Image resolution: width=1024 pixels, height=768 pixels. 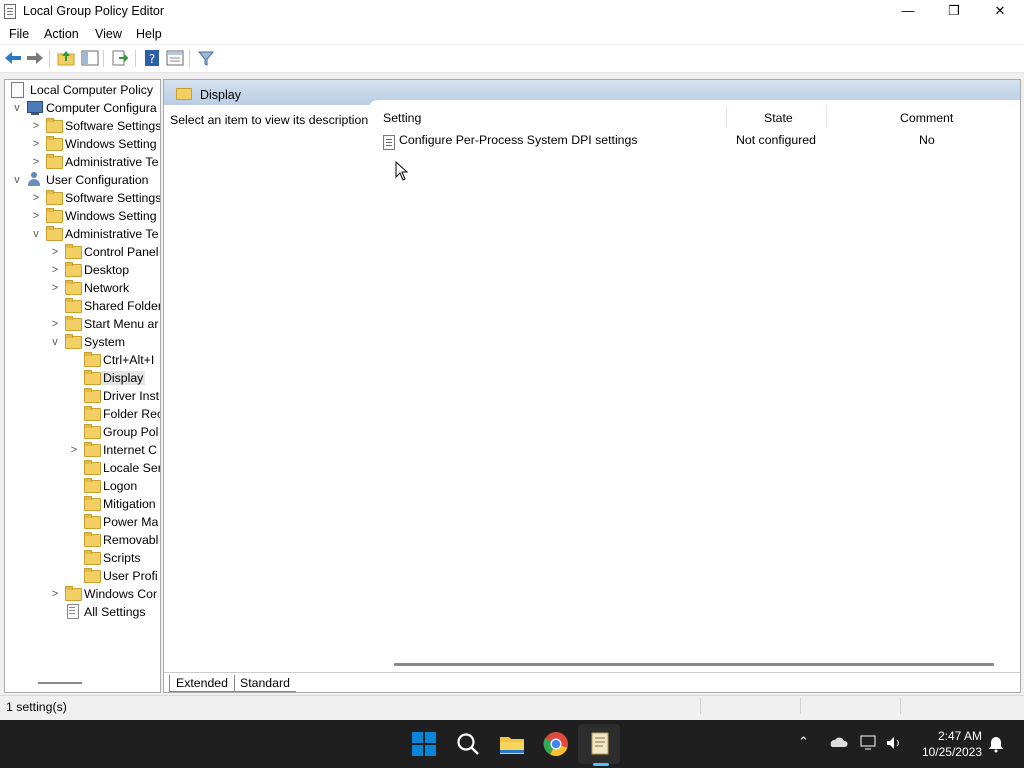 What do you see at coordinates (122, 558) in the screenshot?
I see `tree-item-label: Scripts` at bounding box center [122, 558].